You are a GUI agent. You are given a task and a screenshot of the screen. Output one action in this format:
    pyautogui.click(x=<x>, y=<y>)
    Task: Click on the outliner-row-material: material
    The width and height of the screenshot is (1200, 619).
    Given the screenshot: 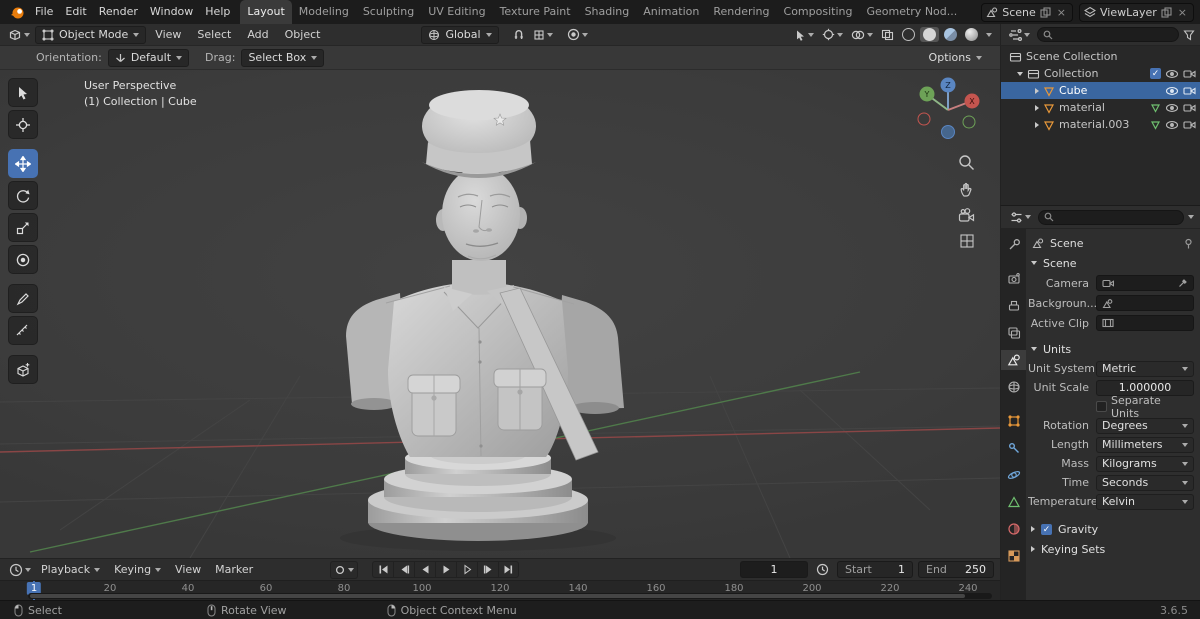 What is the action you would take?
    pyautogui.click(x=1100, y=107)
    